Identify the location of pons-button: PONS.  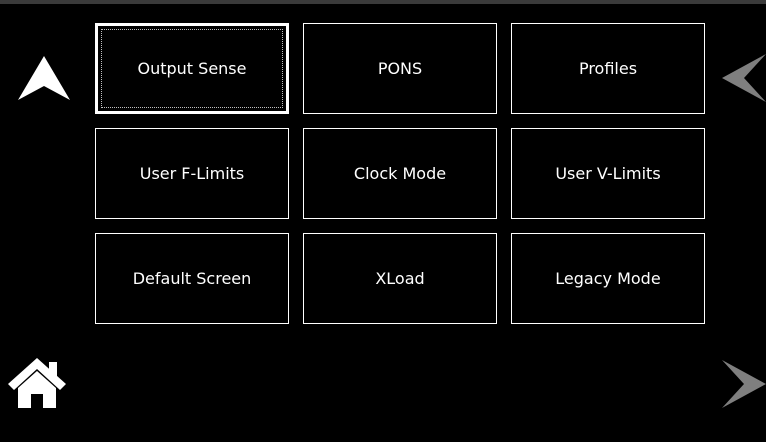
(400, 68).